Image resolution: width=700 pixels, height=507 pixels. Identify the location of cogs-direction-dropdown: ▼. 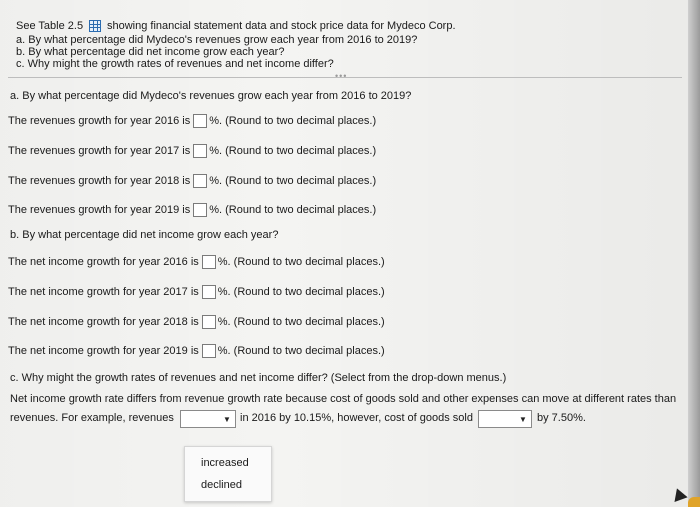
(505, 419).